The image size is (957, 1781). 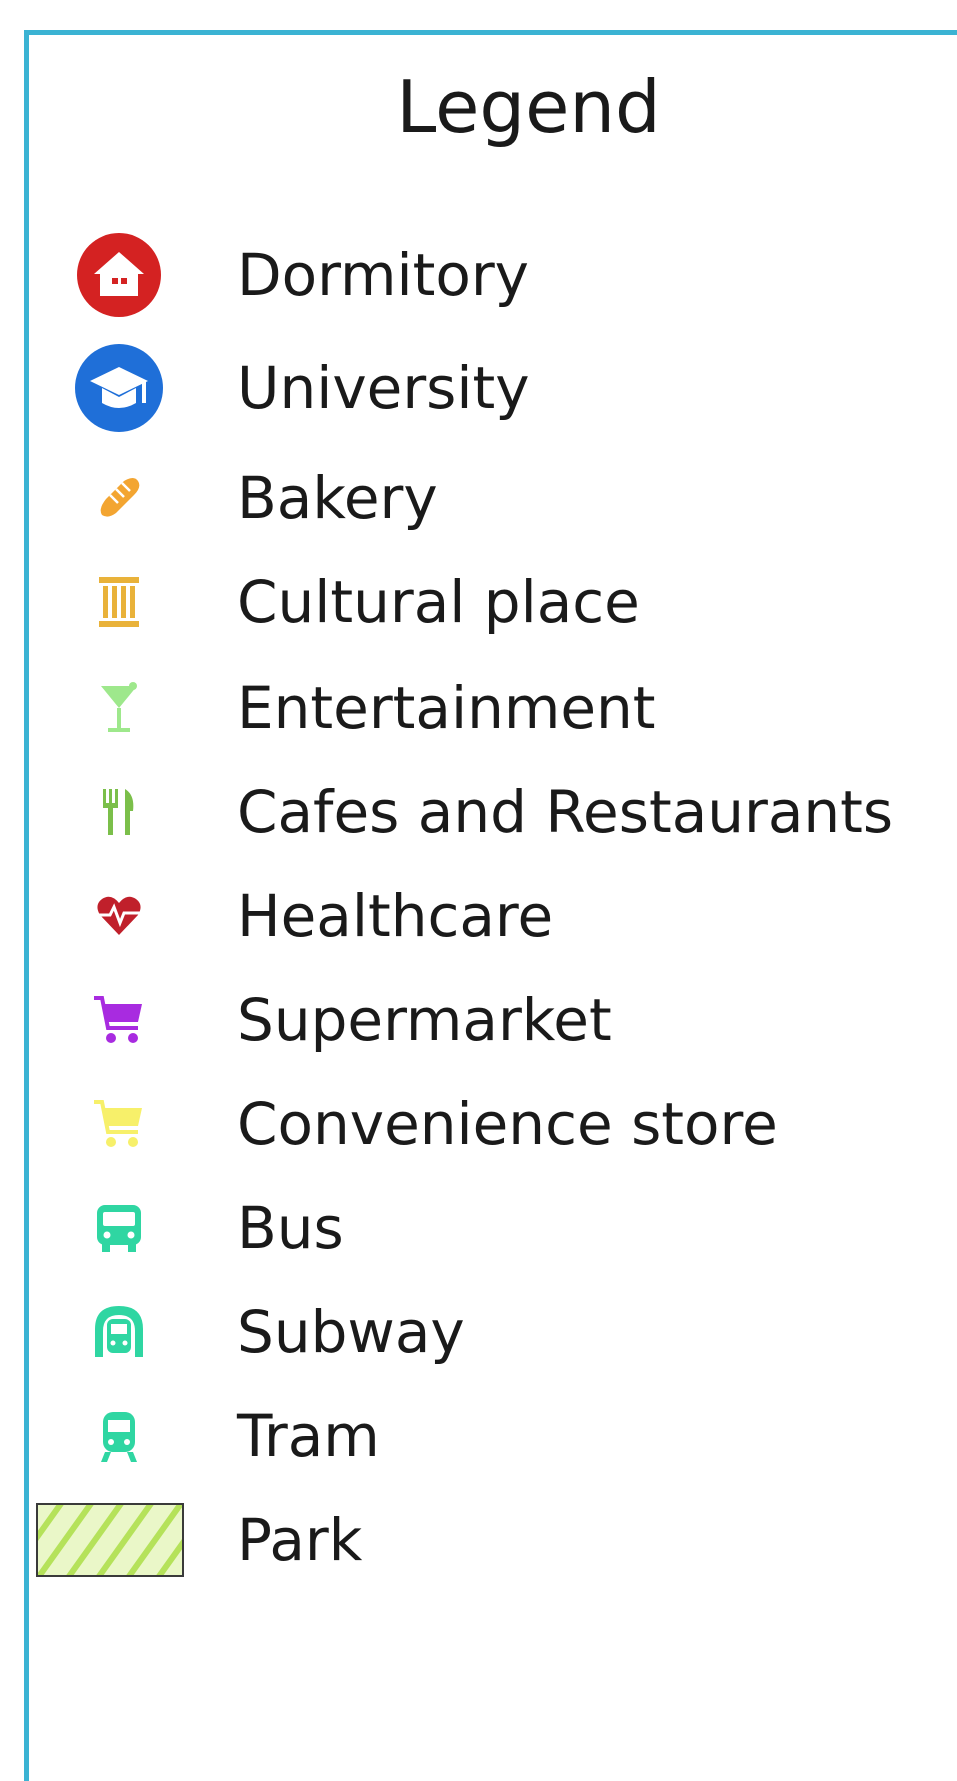 I want to click on legend-item-subway: Subway, so click(x=493, y=1332).